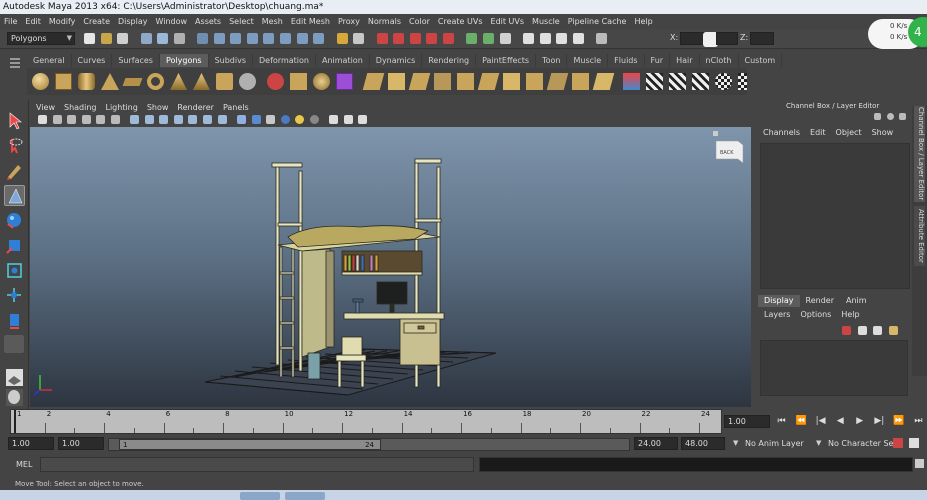  I want to click on ipr-render-icon, so click(562, 38).